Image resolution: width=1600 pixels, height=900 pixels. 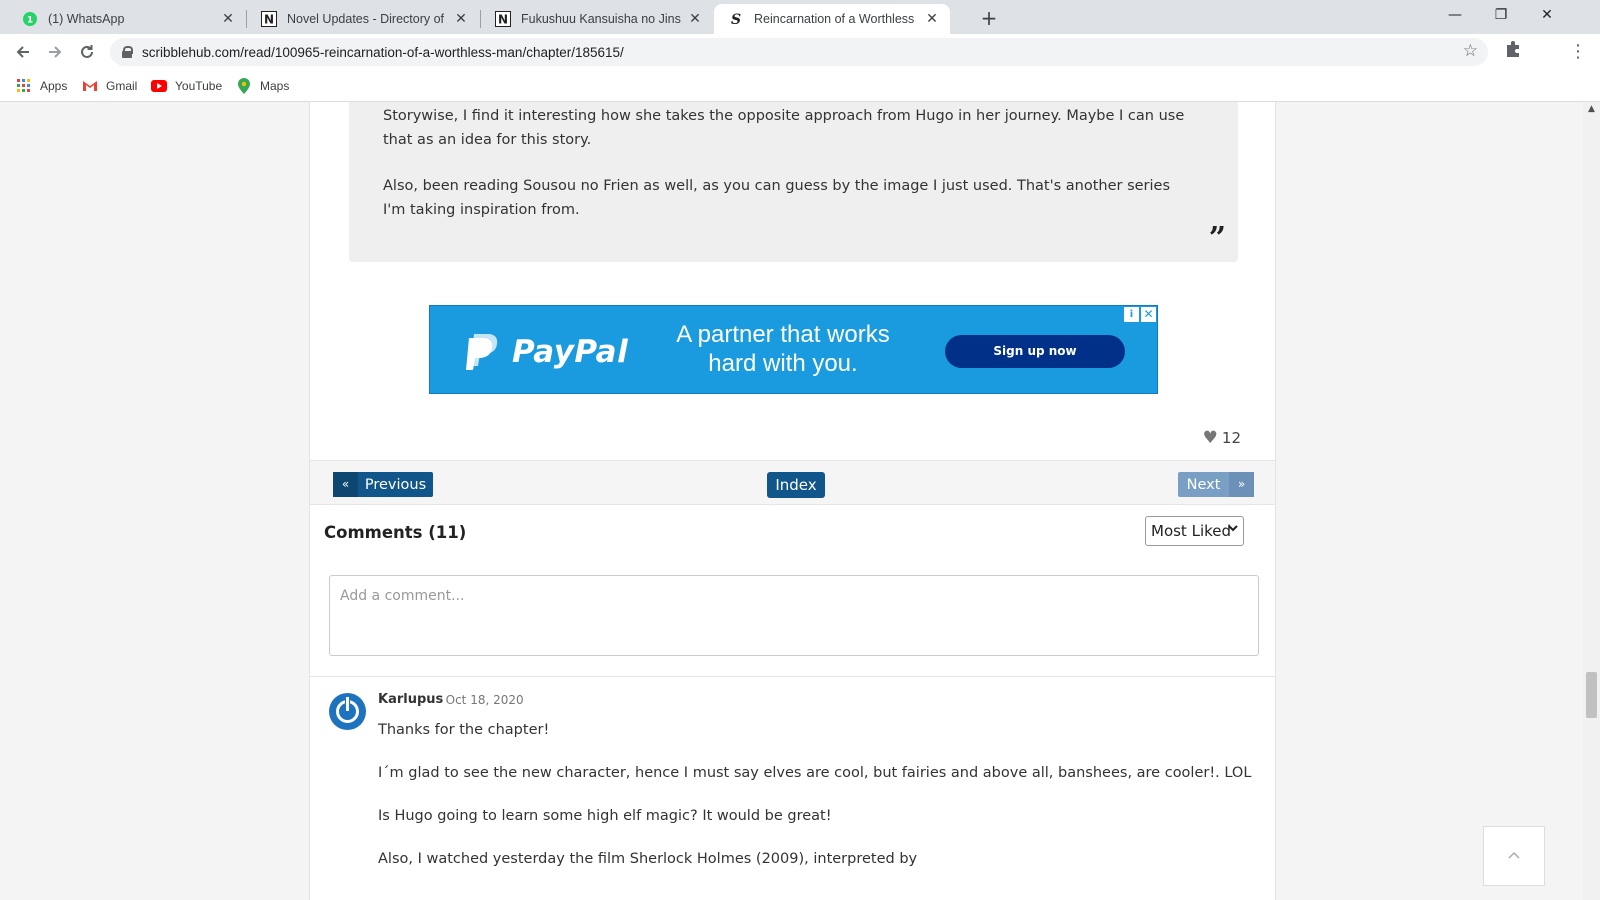 I want to click on ad-signup-button: Sign up now, so click(x=1035, y=351).